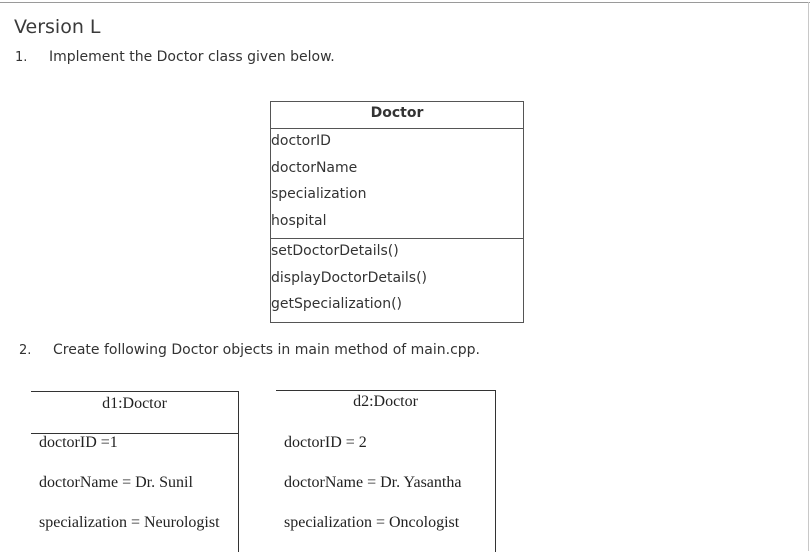 Image resolution: width=810 pixels, height=552 pixels. What do you see at coordinates (192, 57) in the screenshot?
I see `question-1-text: Implement the Doctor class given below.` at bounding box center [192, 57].